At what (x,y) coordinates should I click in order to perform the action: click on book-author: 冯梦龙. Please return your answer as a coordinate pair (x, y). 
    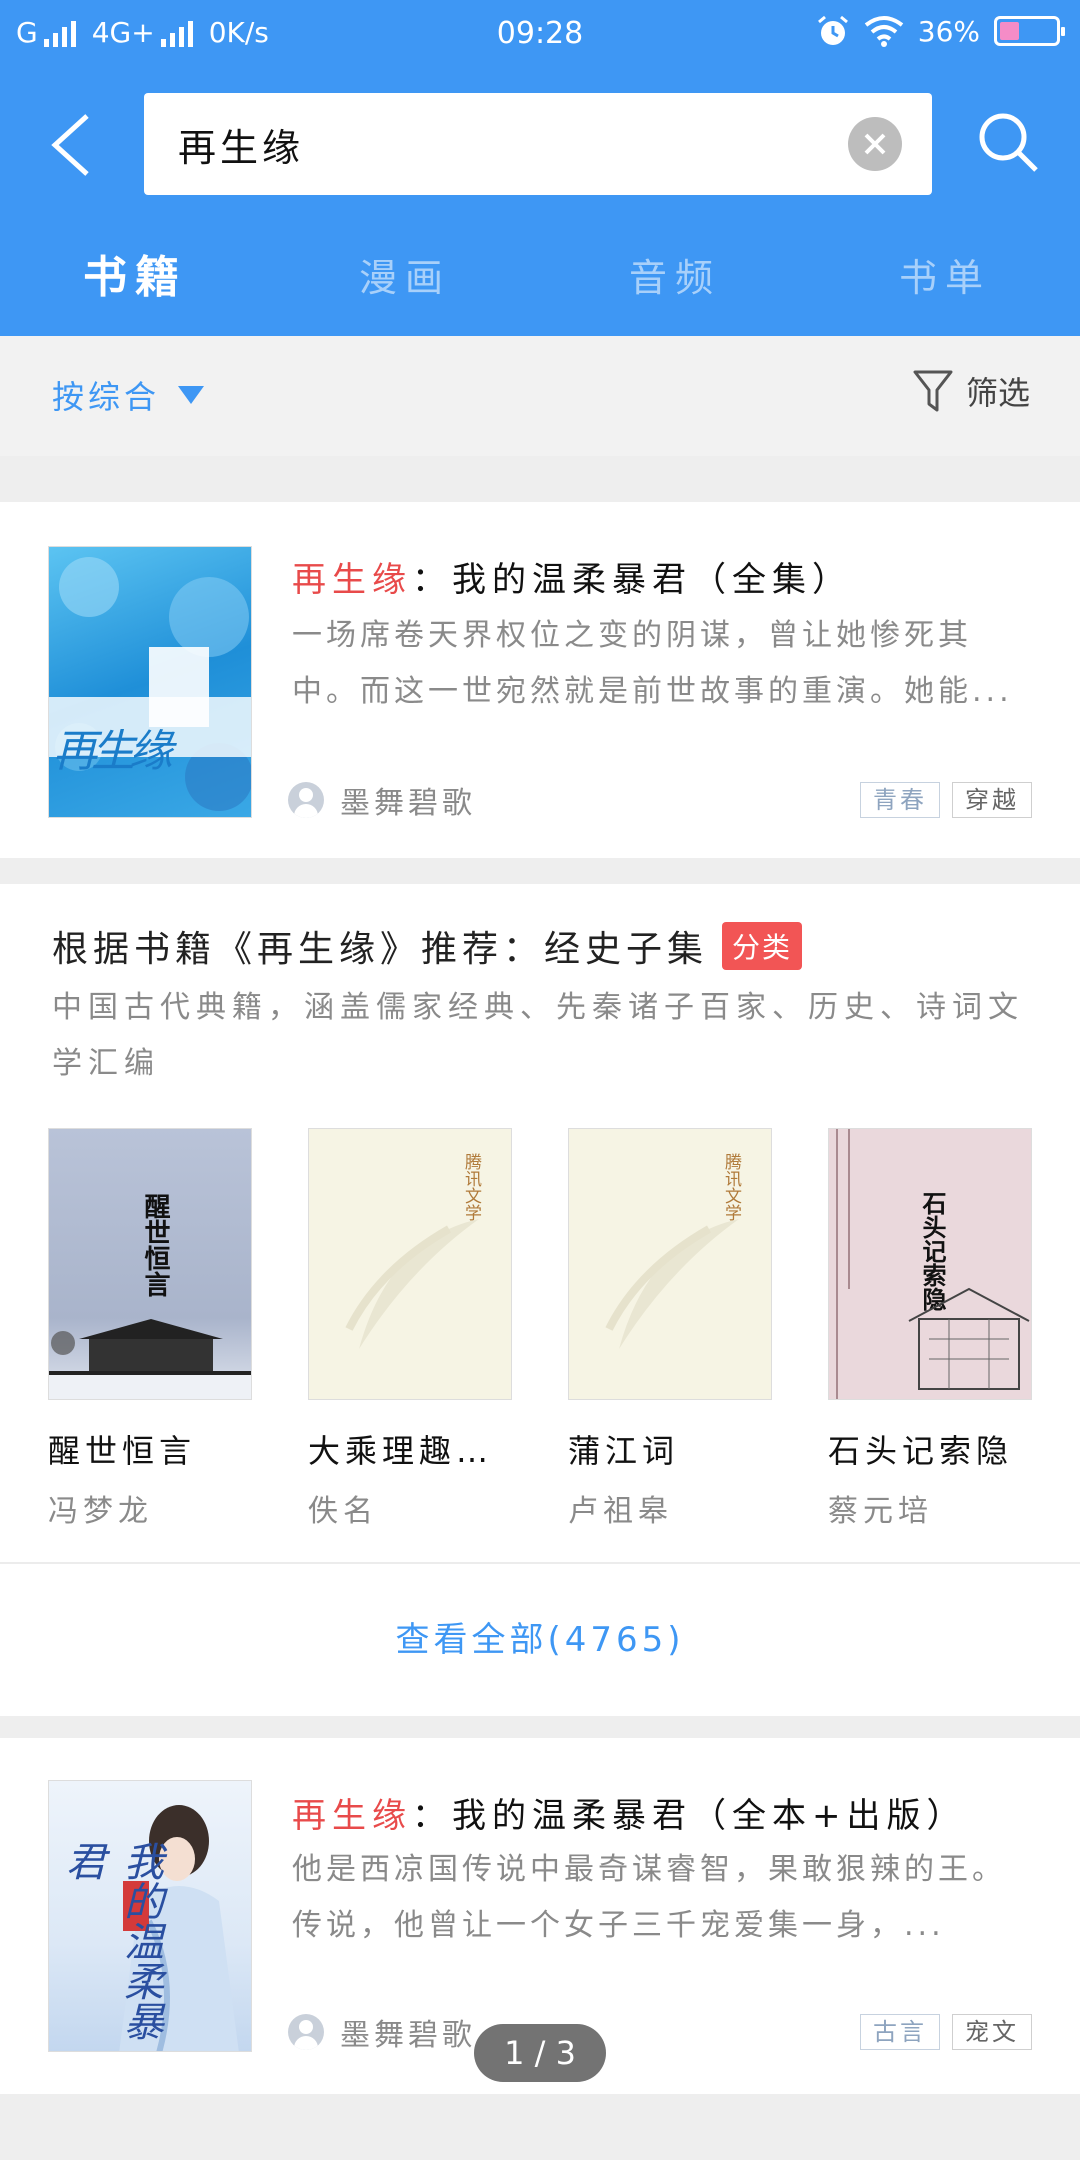
    Looking at the image, I should click on (100, 1511).